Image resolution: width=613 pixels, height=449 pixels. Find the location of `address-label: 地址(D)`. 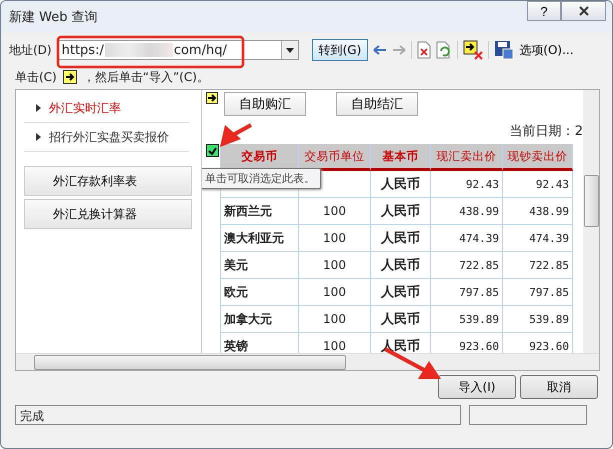

address-label: 地址(D) is located at coordinates (30, 50).